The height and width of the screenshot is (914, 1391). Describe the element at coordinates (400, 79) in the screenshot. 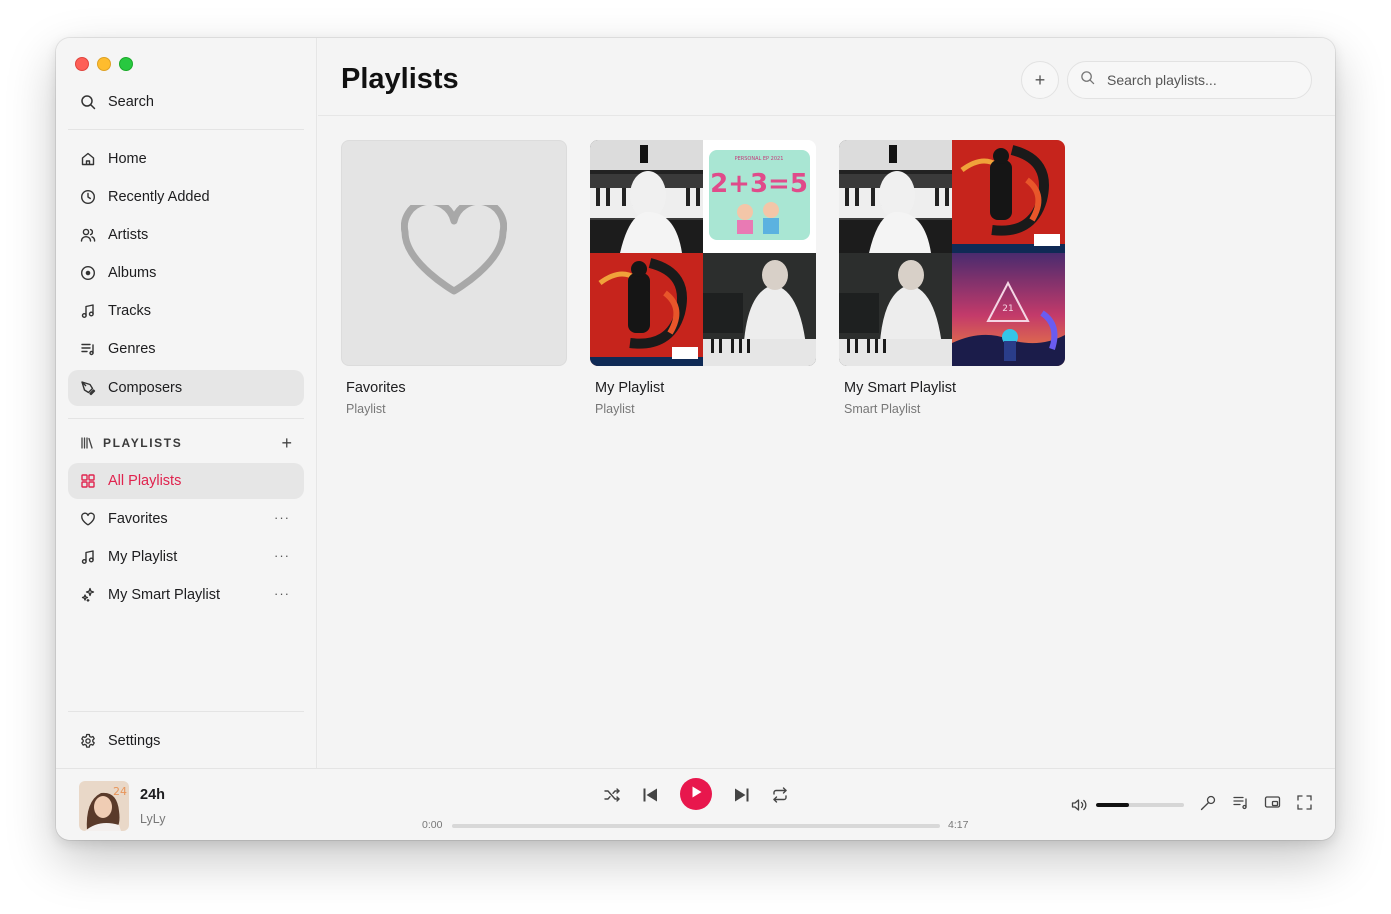

I see `page-title: Playlists` at that location.